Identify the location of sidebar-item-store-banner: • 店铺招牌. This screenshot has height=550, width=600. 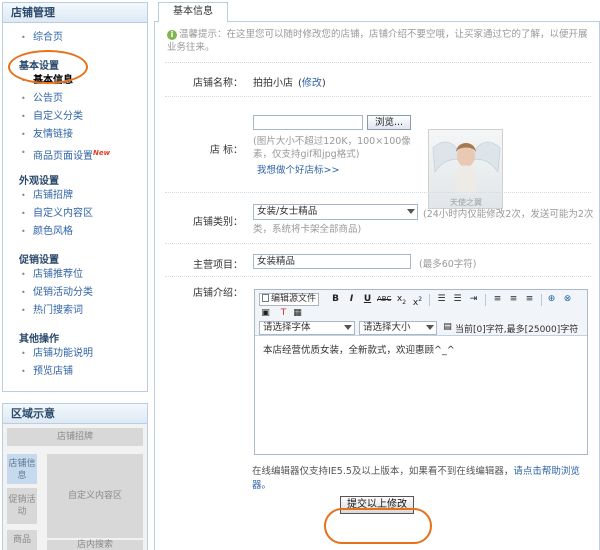
(75, 196).